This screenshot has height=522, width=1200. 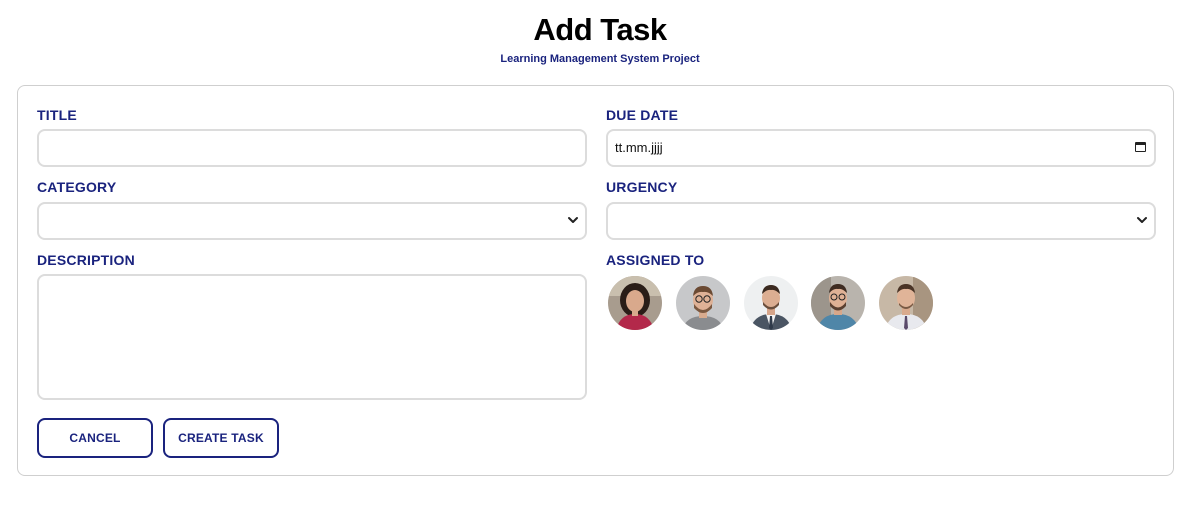 I want to click on avatar-man-shirt-tie, so click(x=906, y=303).